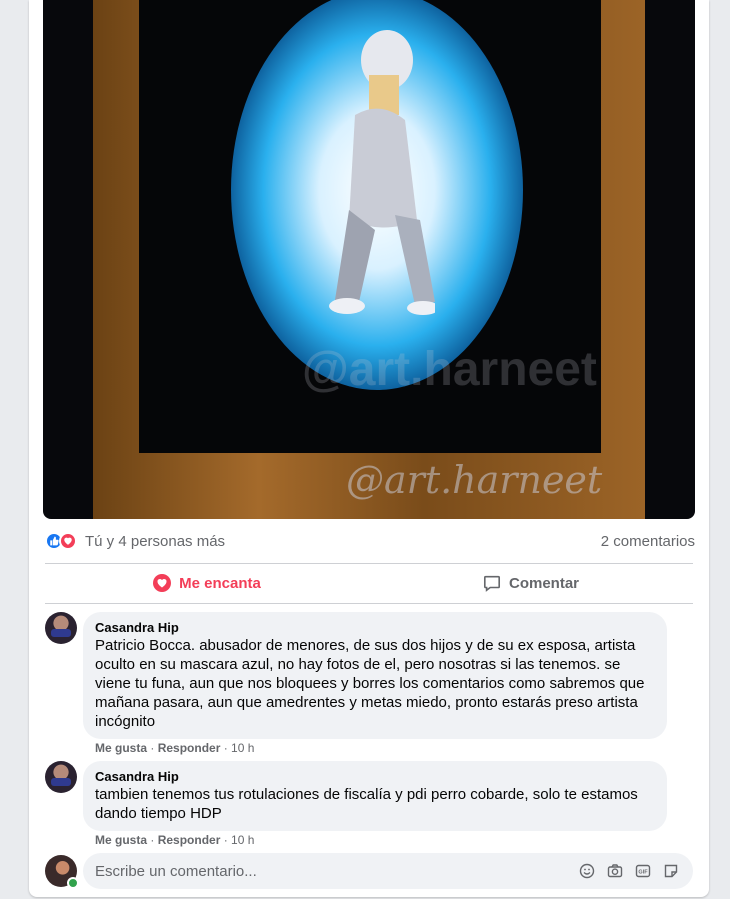 The image size is (730, 899). Describe the element at coordinates (369, 603) in the screenshot. I see `divider-bottom` at that location.